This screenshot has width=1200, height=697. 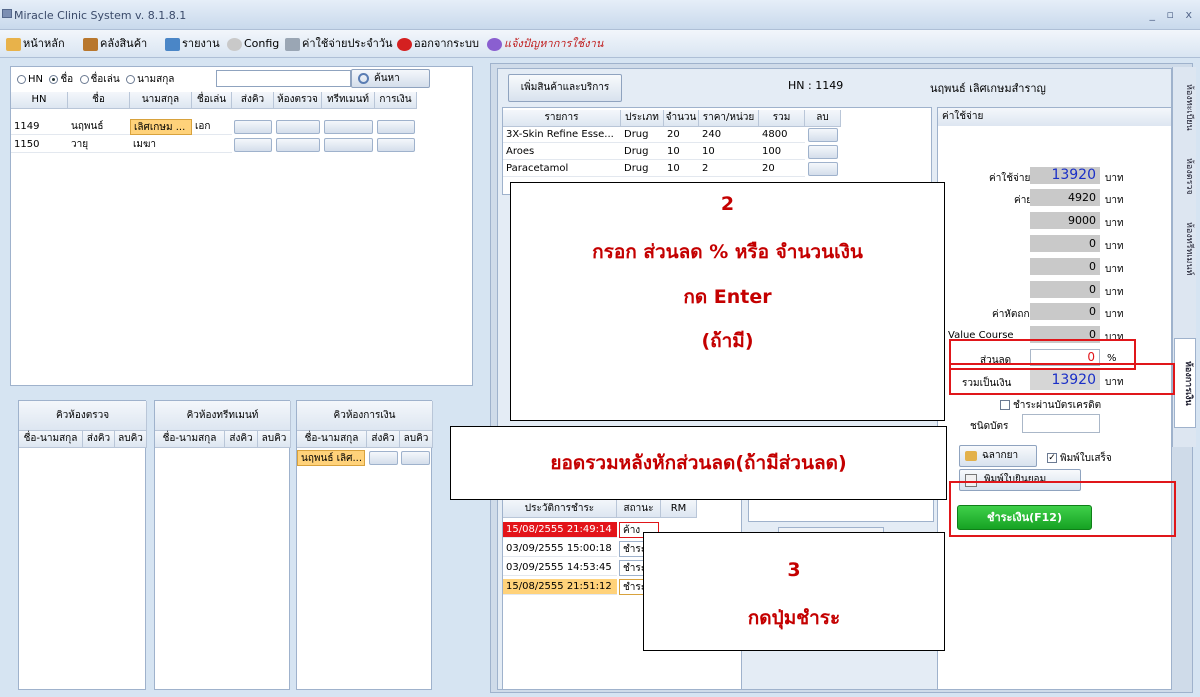 What do you see at coordinates (253, 44) in the screenshot?
I see `toolbar-config: Config` at bounding box center [253, 44].